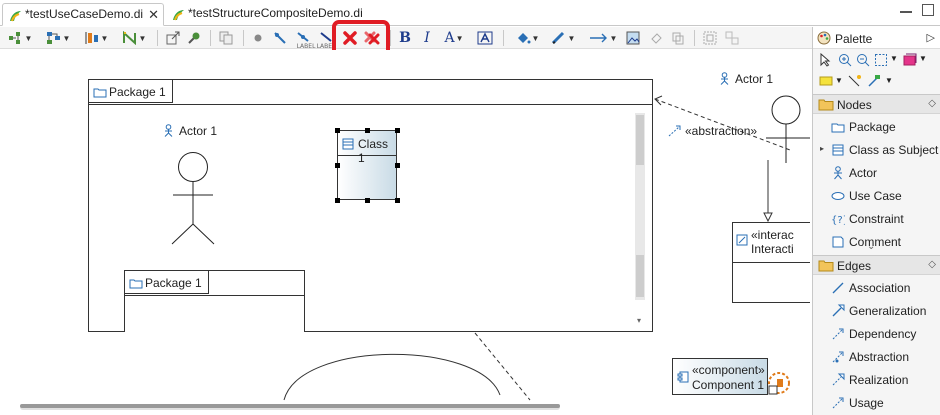 Image resolution: width=940 pixels, height=415 pixels. I want to click on pen-icon, so click(557, 38).